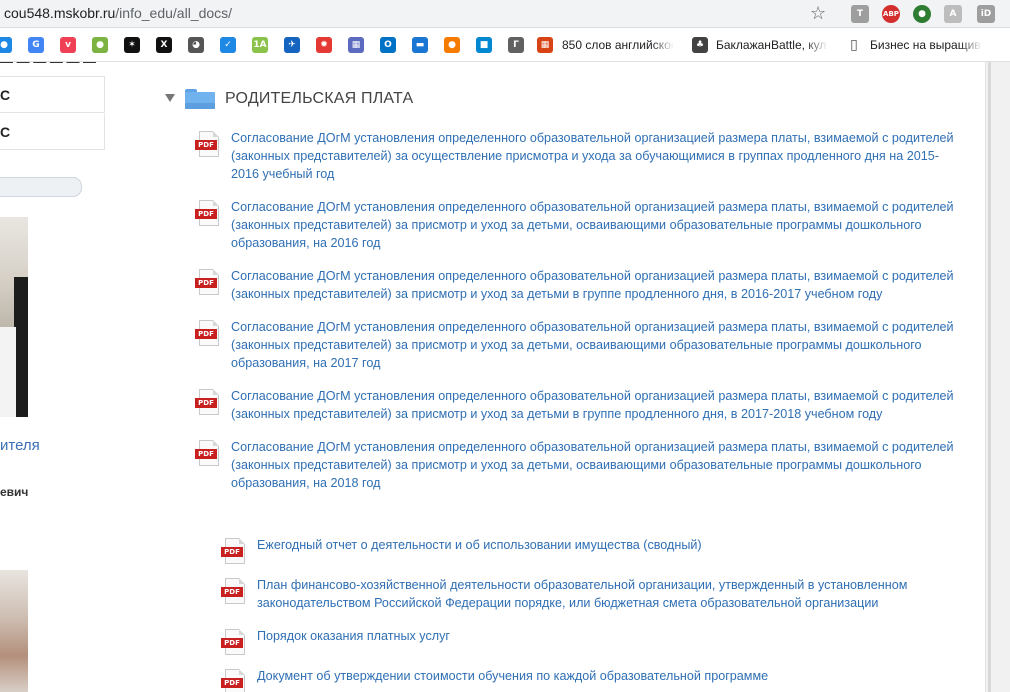 The image size is (1010, 692). Describe the element at coordinates (6, 45) in the screenshot. I see `bookmark-icon-1: ●` at that location.